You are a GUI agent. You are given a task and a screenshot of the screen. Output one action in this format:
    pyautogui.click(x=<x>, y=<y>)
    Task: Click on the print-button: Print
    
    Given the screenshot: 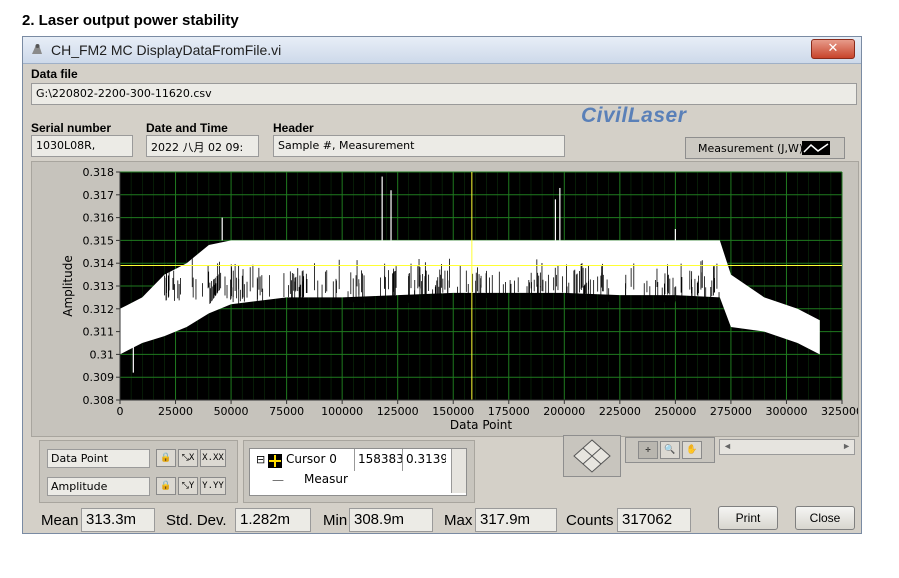 What is the action you would take?
    pyautogui.click(x=748, y=518)
    